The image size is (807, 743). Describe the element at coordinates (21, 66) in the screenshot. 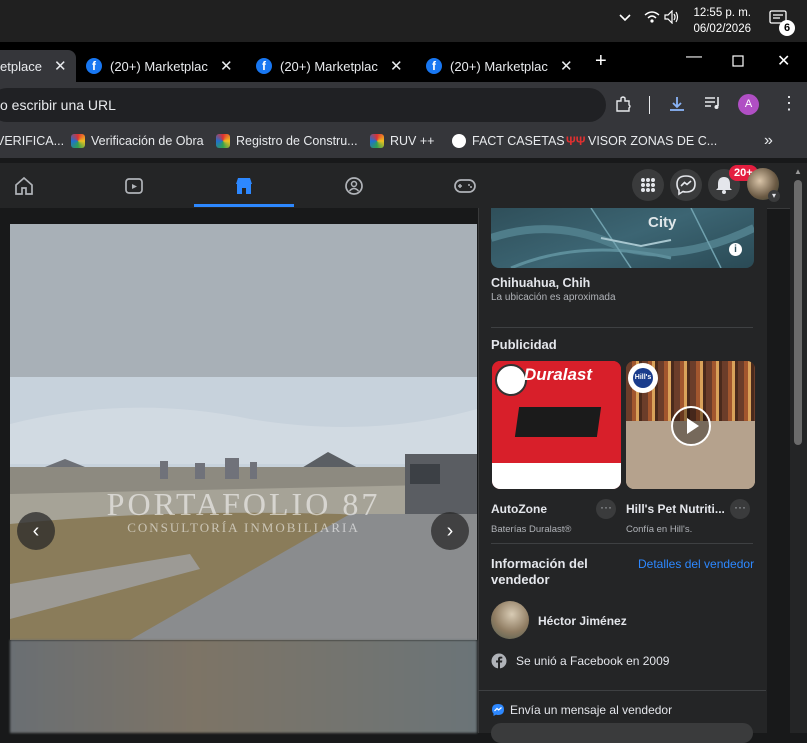

I see `tab-title: etplace` at that location.